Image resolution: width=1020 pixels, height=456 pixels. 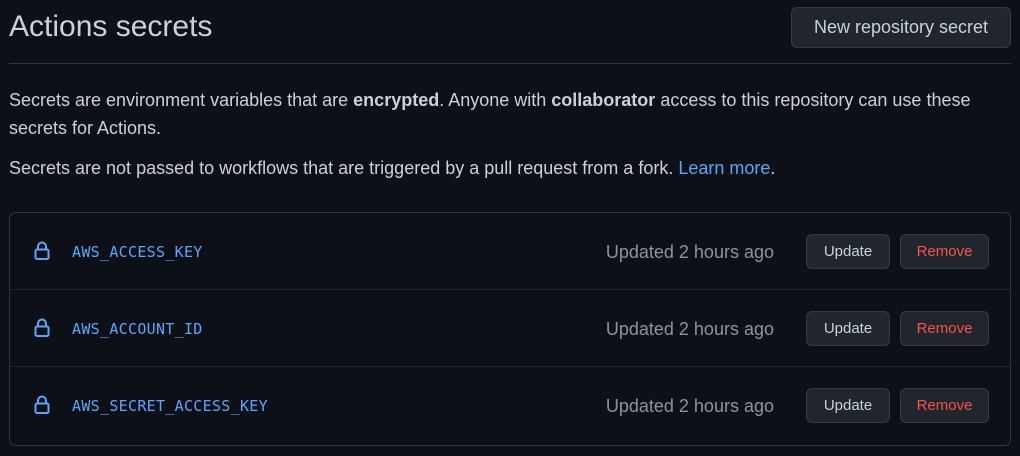 I want to click on description-bold-encrypted: encrypted, so click(x=396, y=100).